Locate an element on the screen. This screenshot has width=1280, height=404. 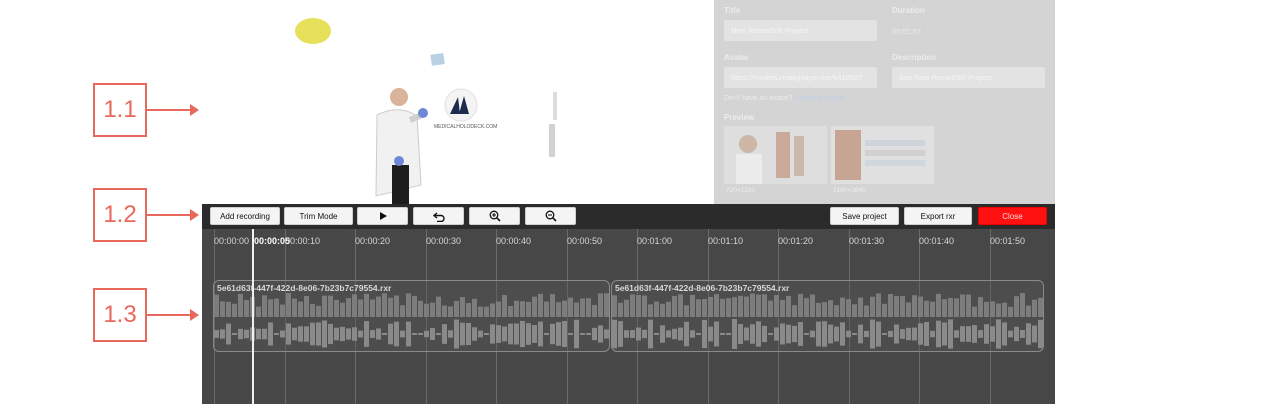
undo-button is located at coordinates (438, 216).